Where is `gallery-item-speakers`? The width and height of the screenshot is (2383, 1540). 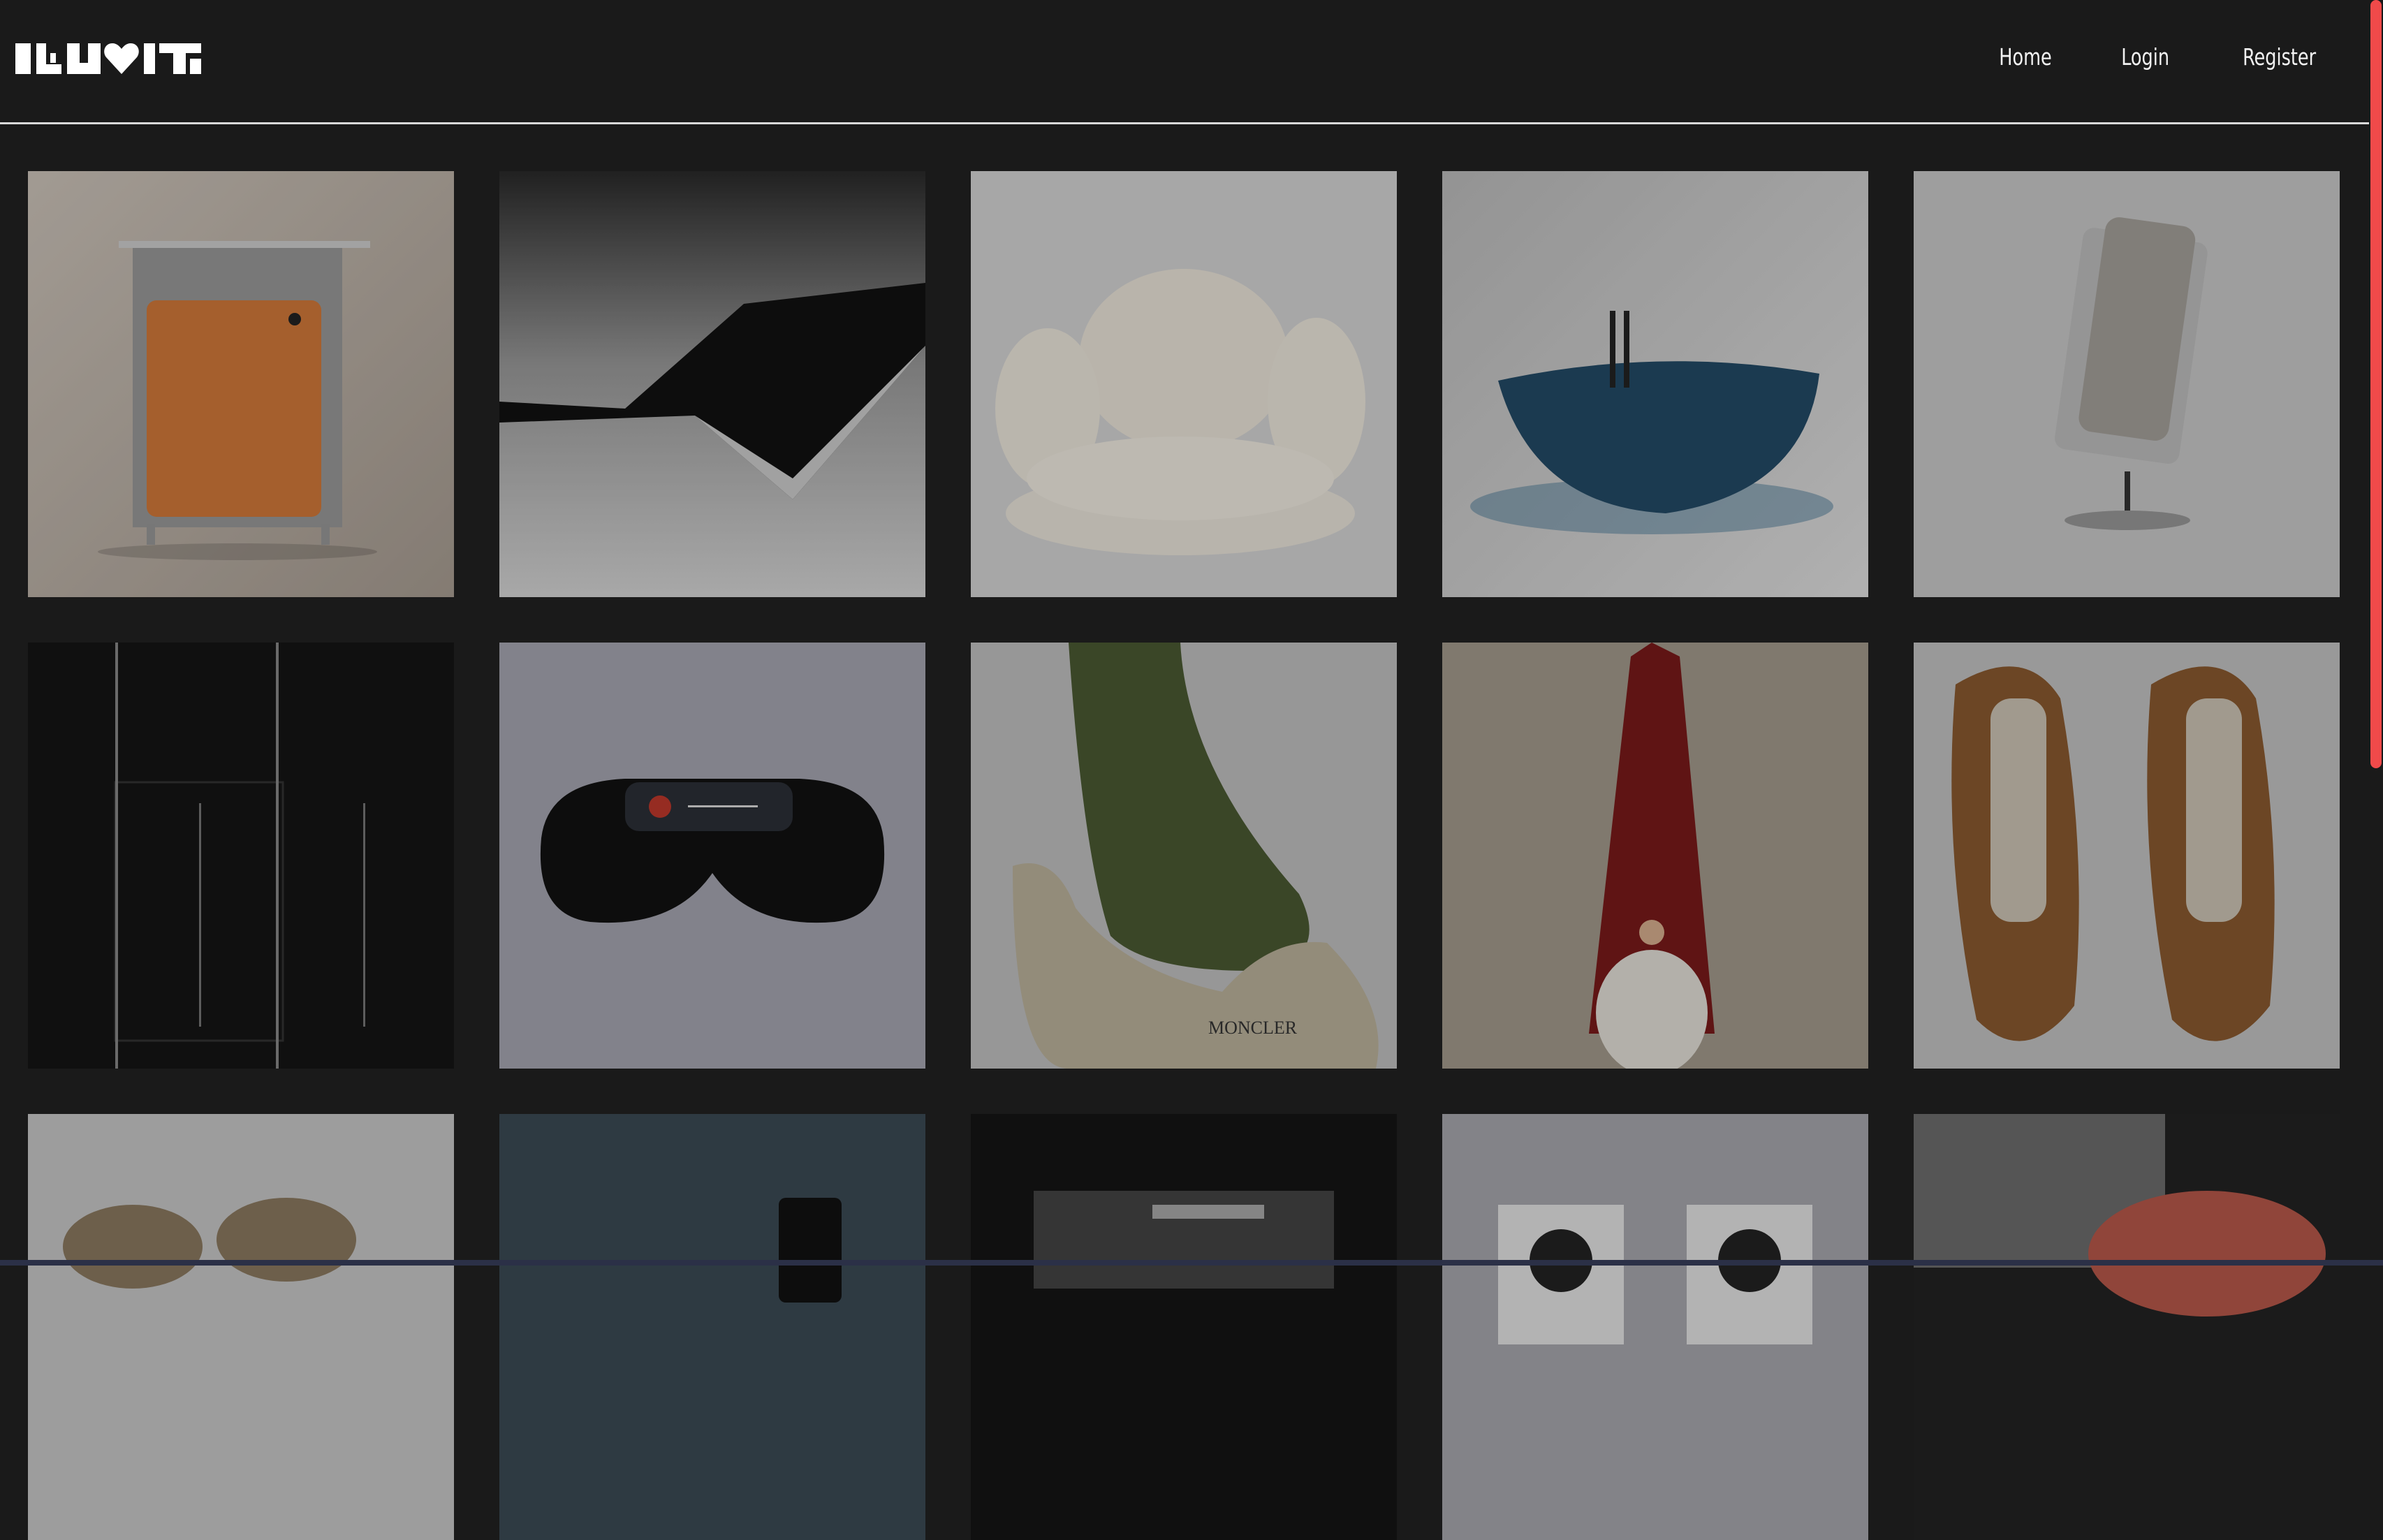 gallery-item-speakers is located at coordinates (1655, 1327).